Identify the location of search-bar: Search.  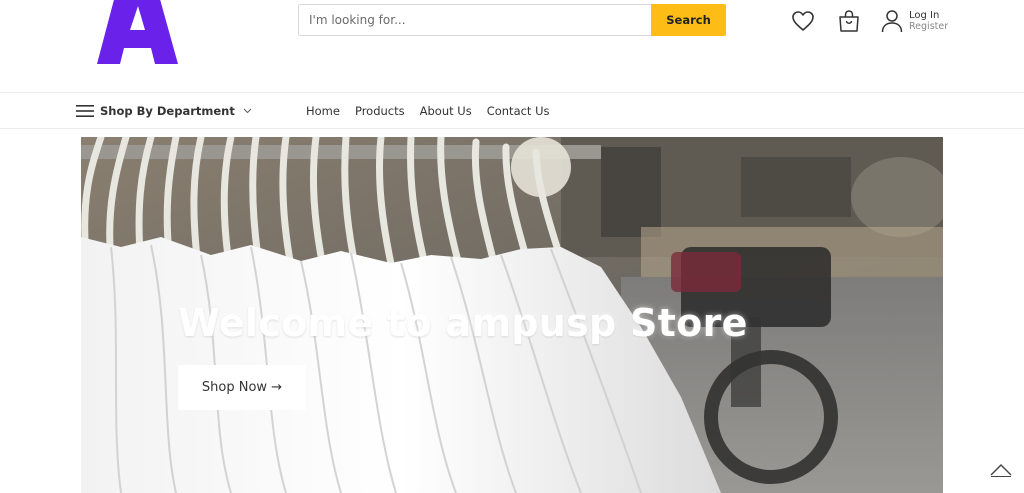
(512, 20).